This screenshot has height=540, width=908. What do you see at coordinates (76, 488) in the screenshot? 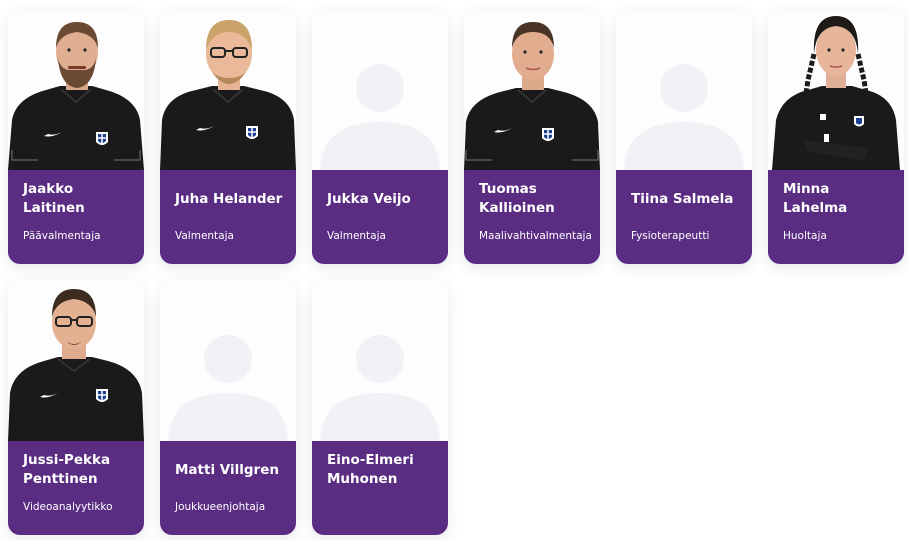
I see `staff-info-panel: Jussi-Pekka Penttinen Videoanalyytikko` at bounding box center [76, 488].